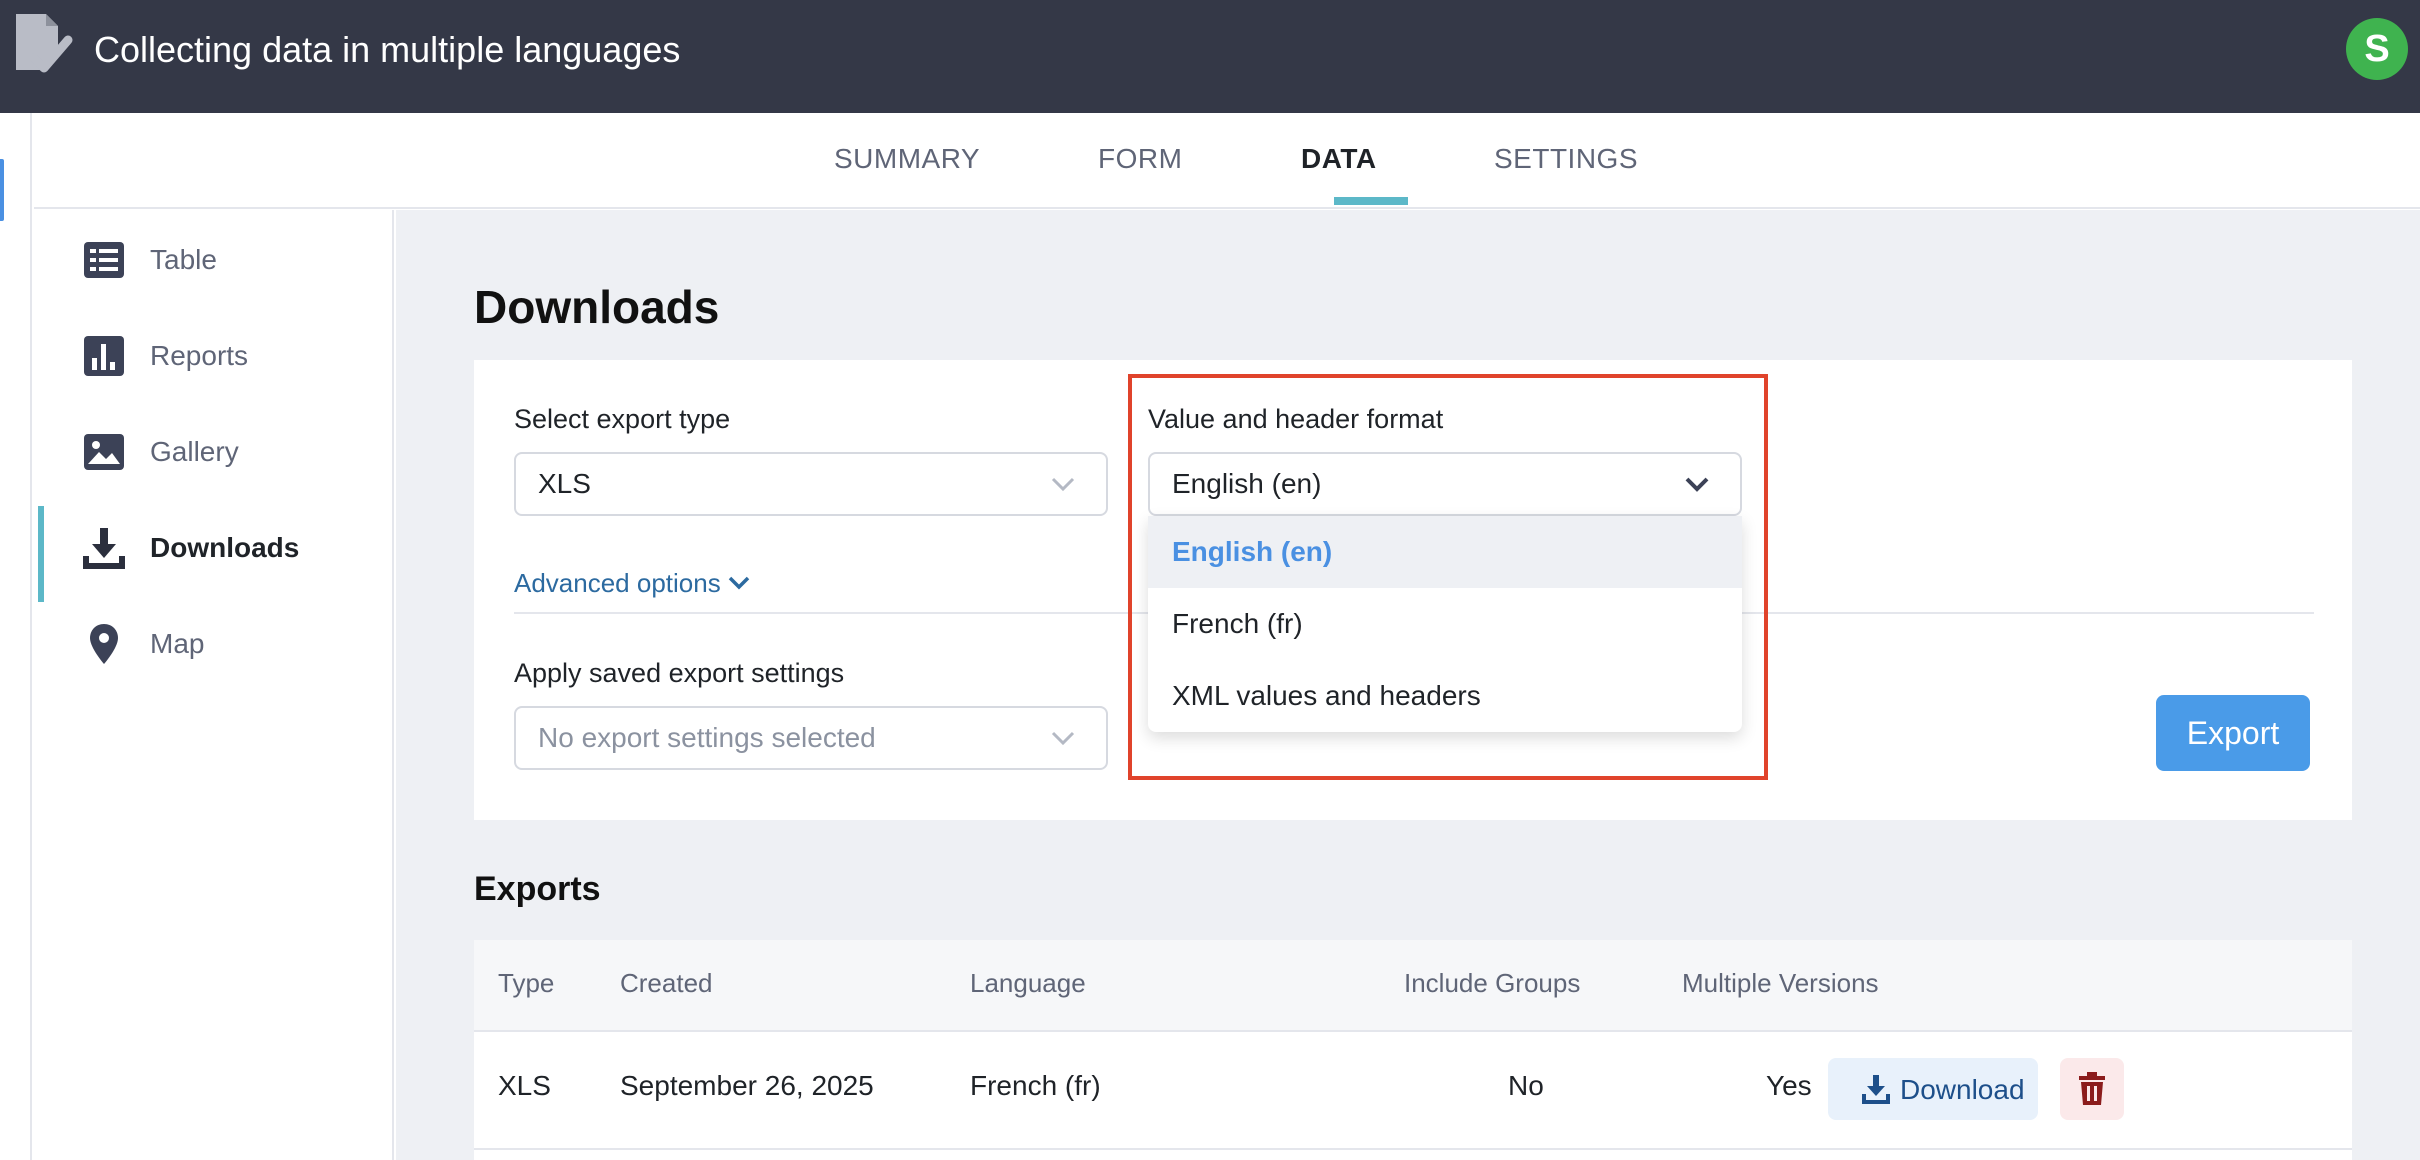 This screenshot has width=2420, height=1160. I want to click on cell-language: French (fr), so click(1035, 1085).